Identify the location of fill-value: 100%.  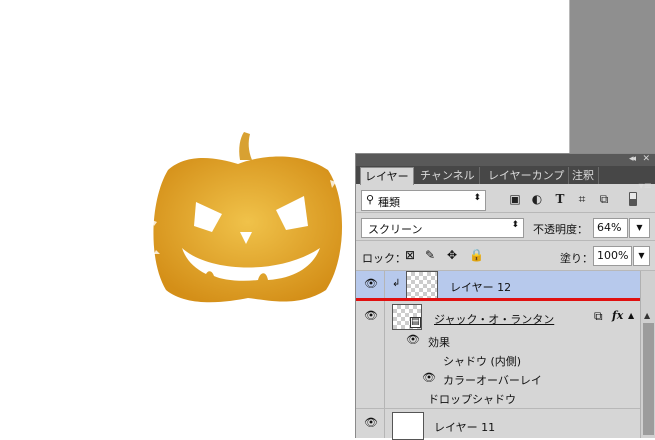
(613, 255).